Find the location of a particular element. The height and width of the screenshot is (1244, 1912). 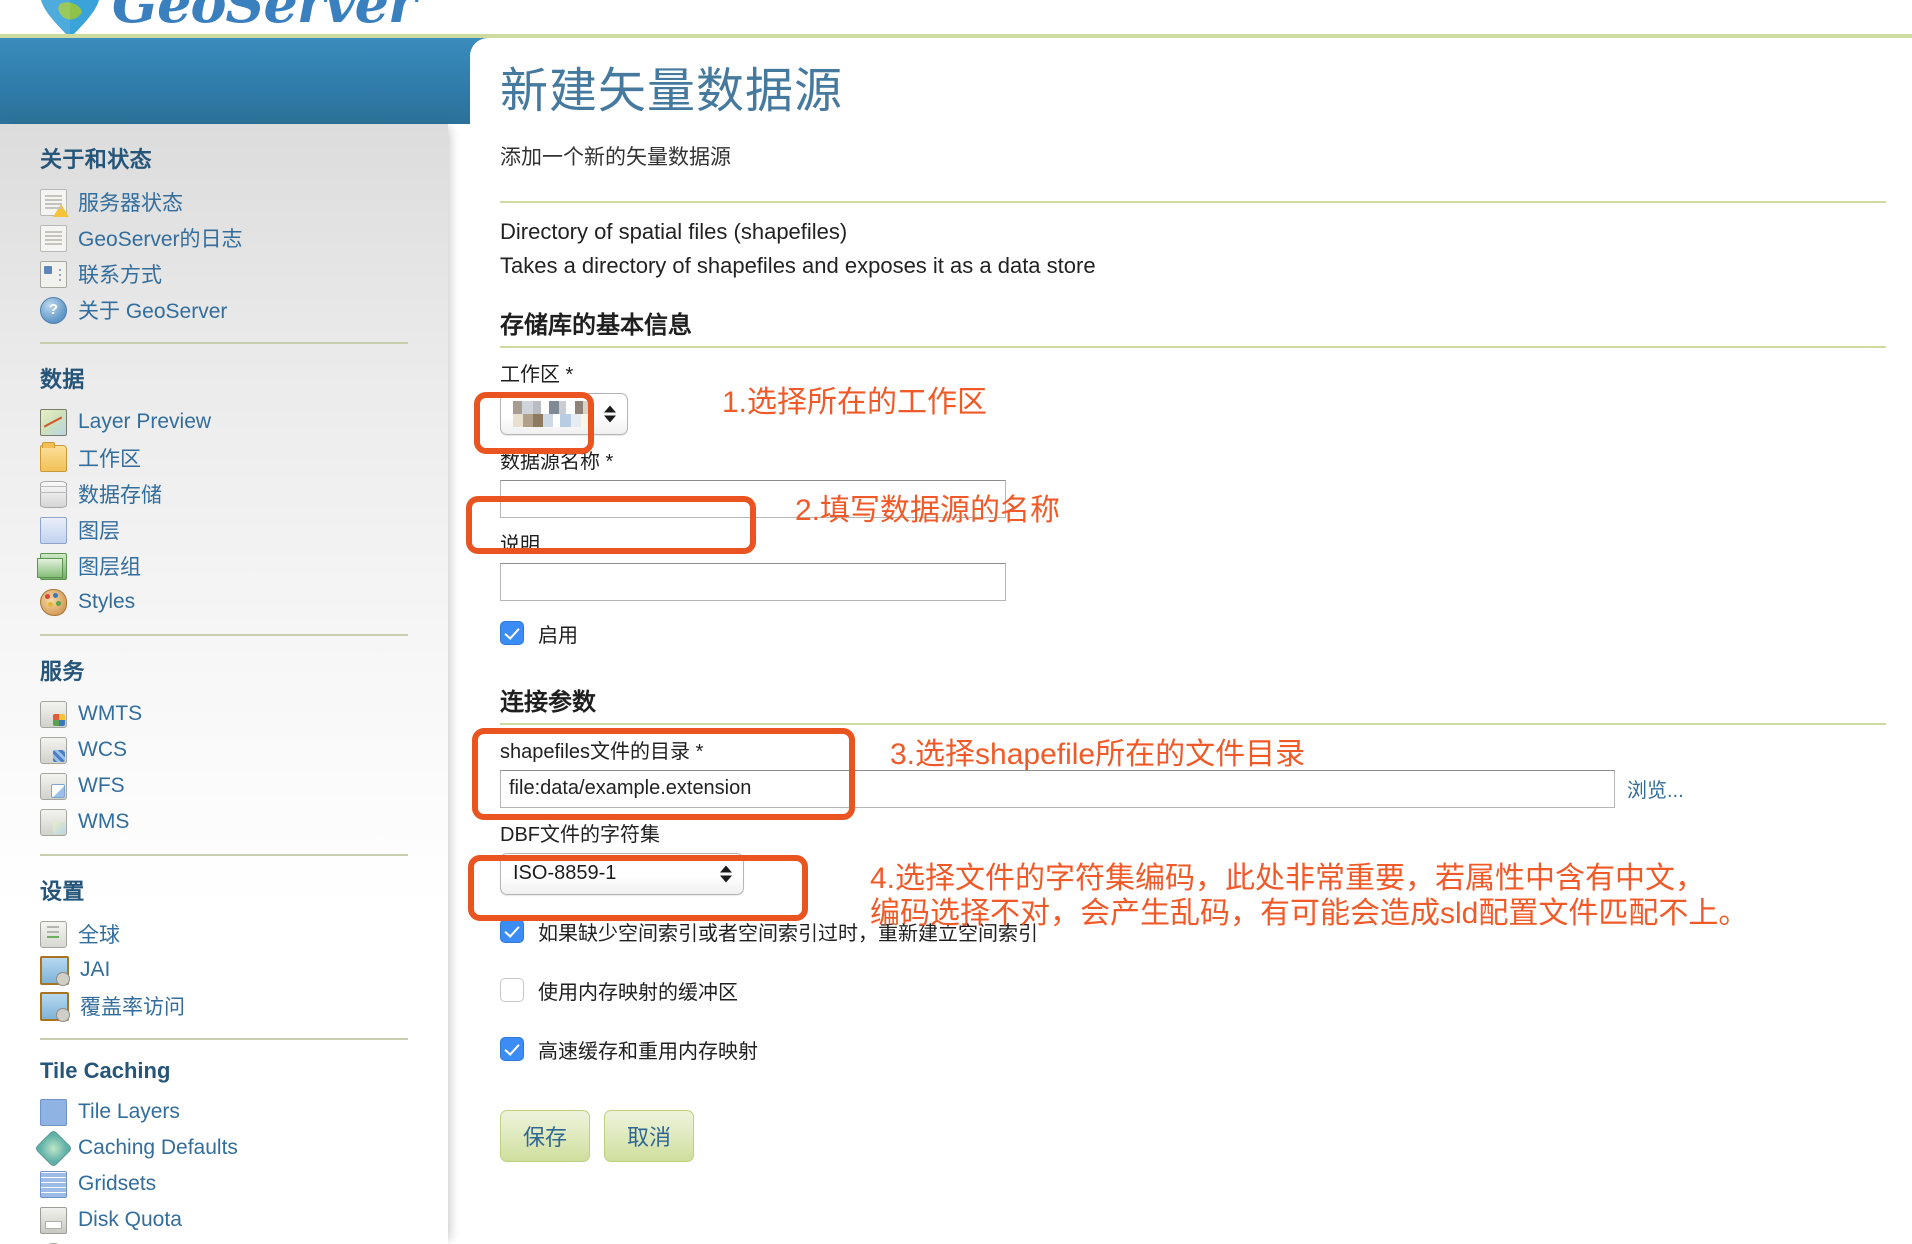

memory-mapped-buffer-label: 使用内存映射的缓冲区 is located at coordinates (638, 992).